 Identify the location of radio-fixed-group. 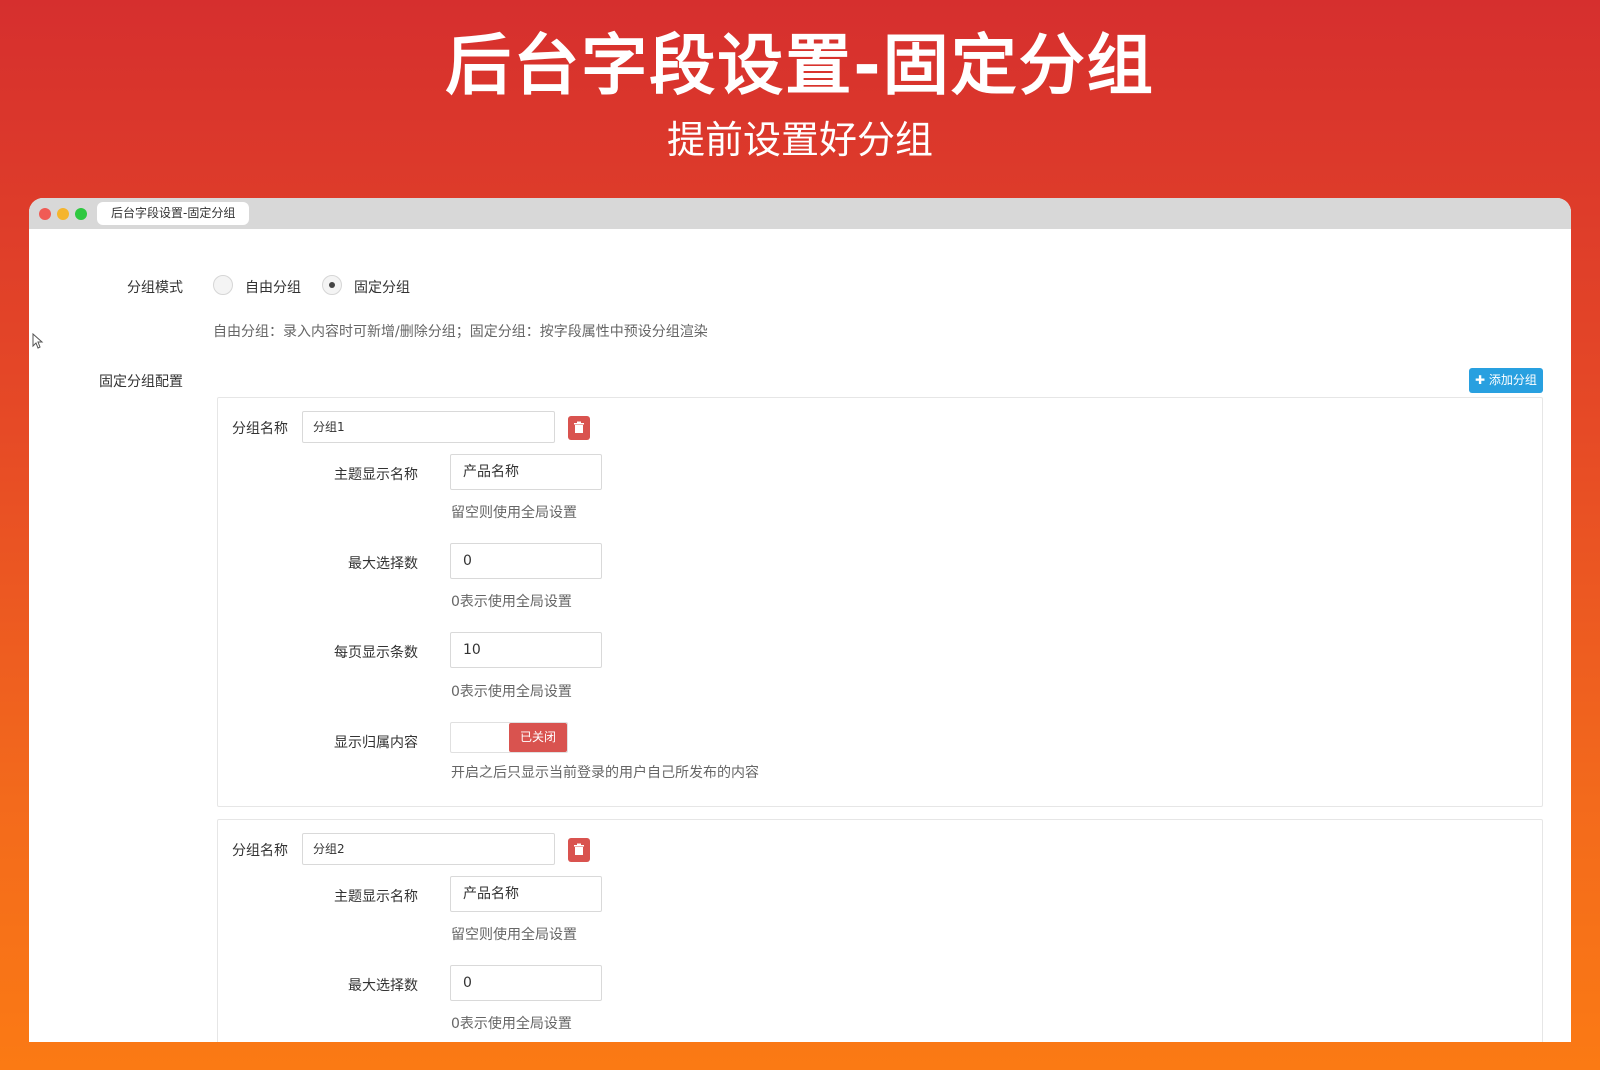
(332, 285).